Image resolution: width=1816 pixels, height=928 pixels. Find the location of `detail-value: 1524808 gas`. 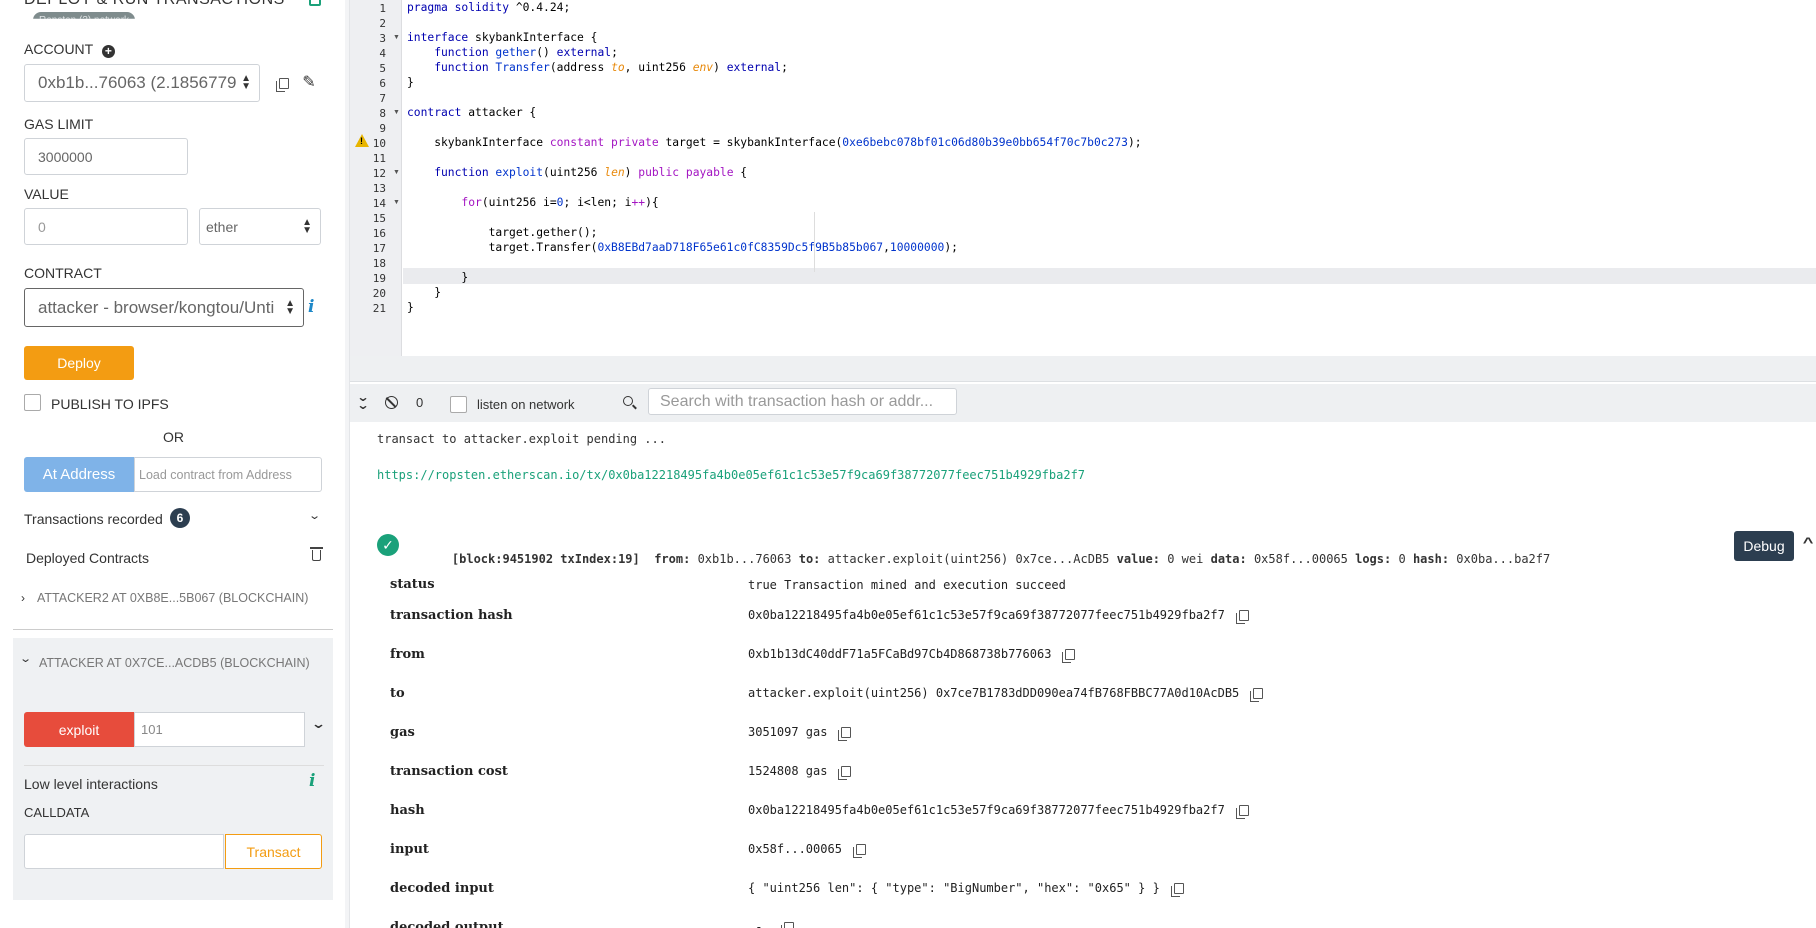

detail-value: 1524808 gas is located at coordinates (800, 772).